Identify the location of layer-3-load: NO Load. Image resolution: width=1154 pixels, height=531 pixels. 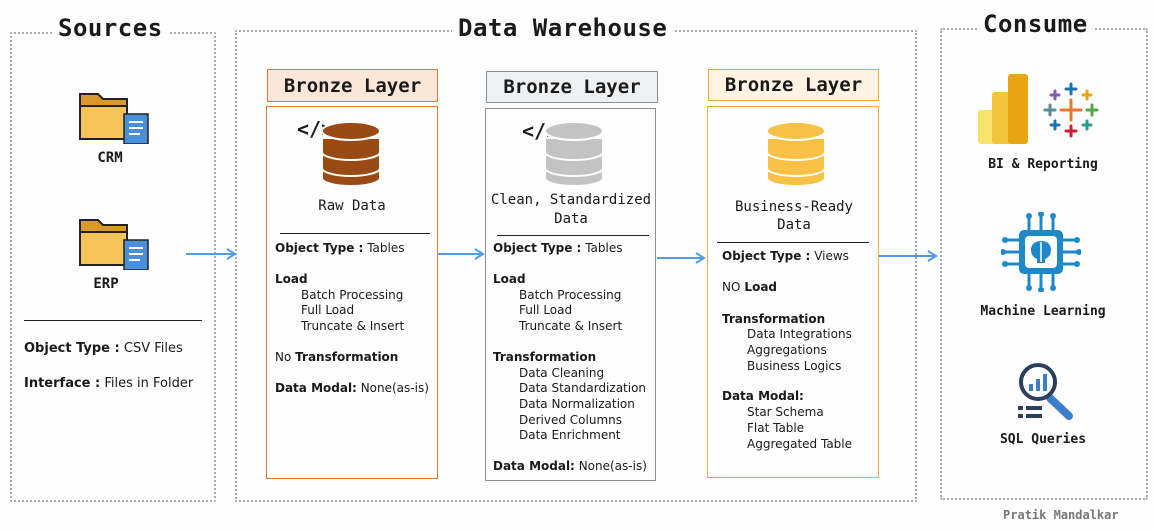
(749, 287).